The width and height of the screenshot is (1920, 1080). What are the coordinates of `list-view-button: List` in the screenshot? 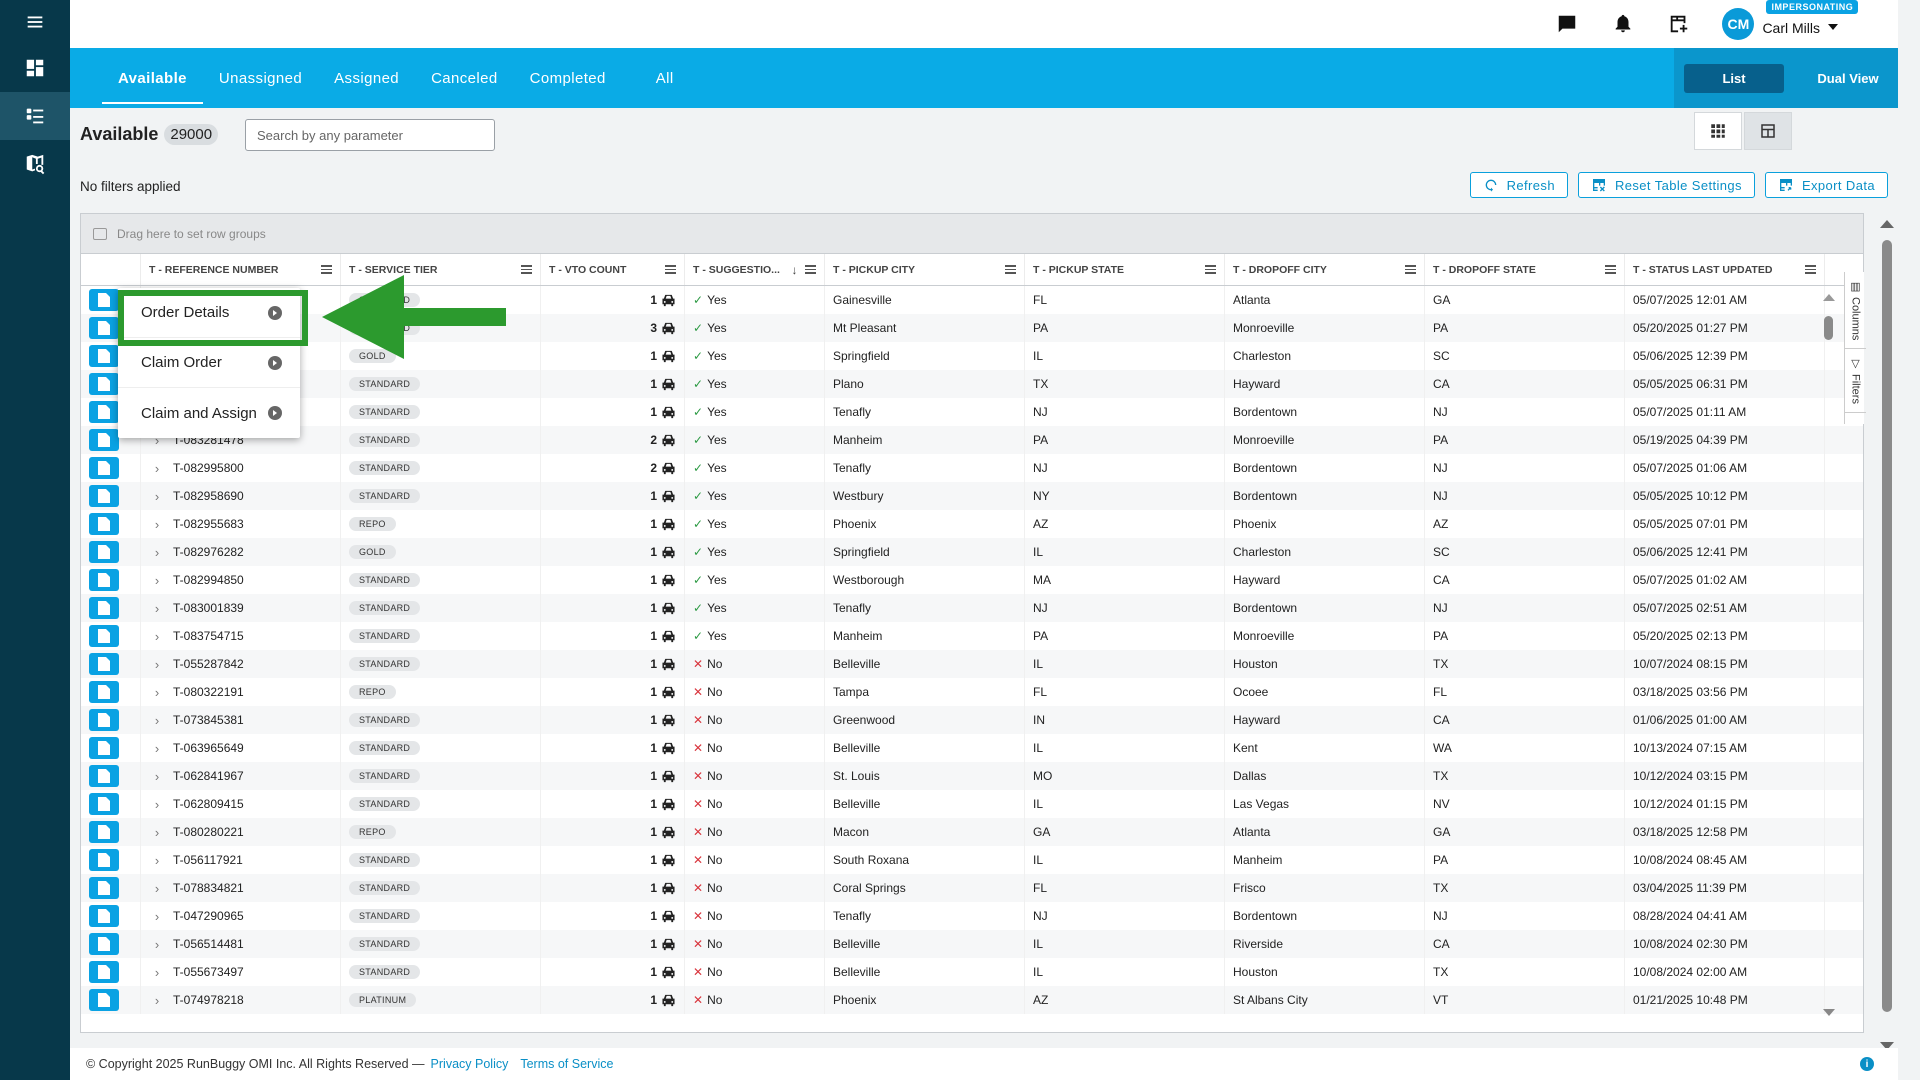 It's located at (1734, 78).